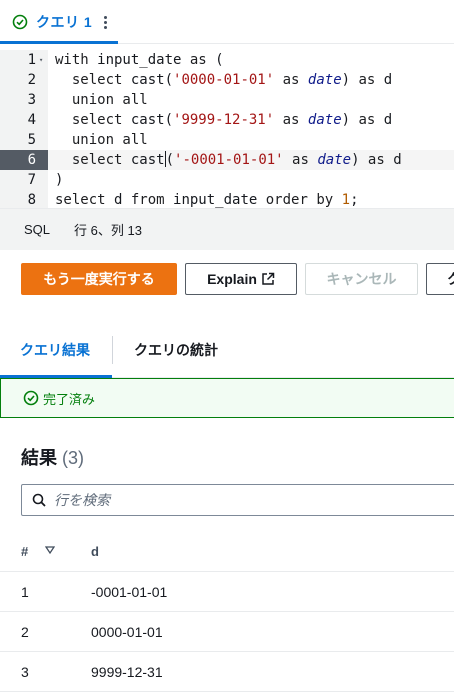 This screenshot has width=454, height=694. Describe the element at coordinates (25, 632) in the screenshot. I see `table-cell-index: 2` at that location.